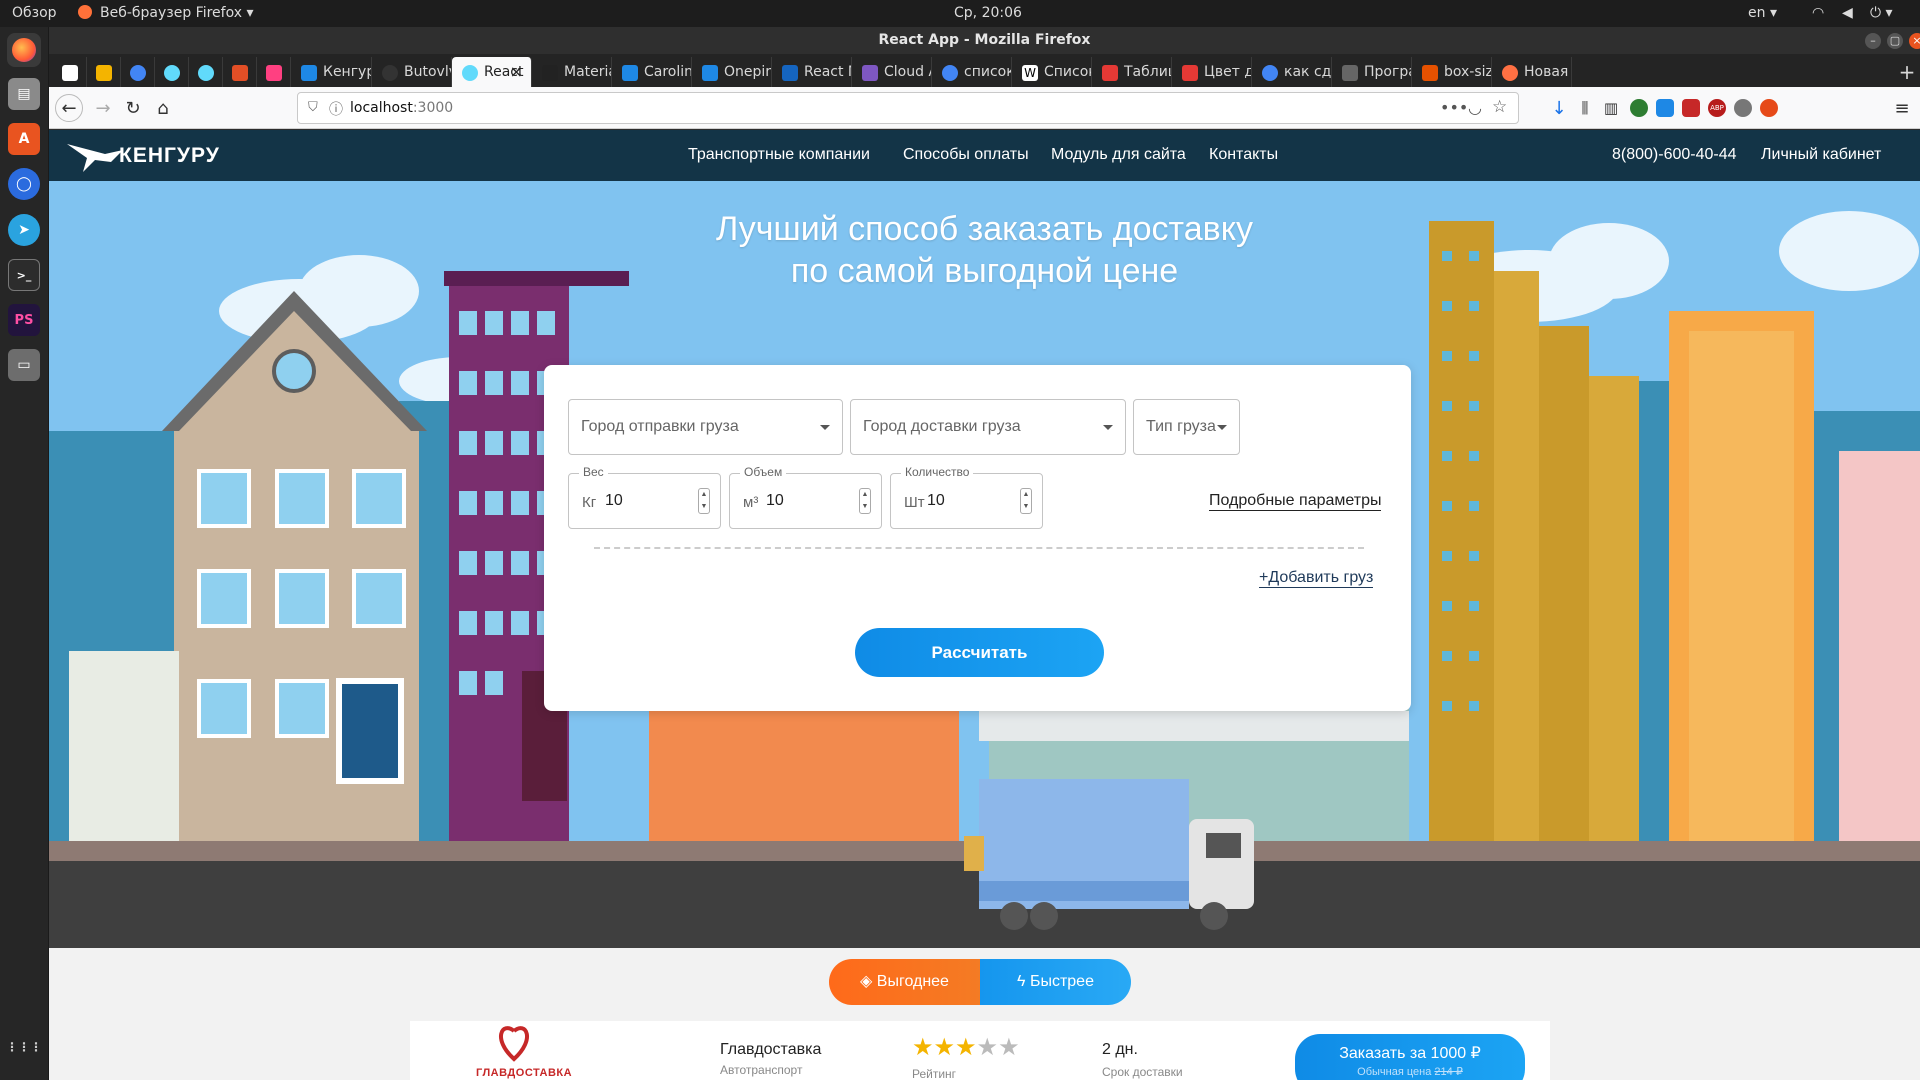 The width and height of the screenshot is (1920, 1080). I want to click on library-icon: ⫼, so click(1585, 108).